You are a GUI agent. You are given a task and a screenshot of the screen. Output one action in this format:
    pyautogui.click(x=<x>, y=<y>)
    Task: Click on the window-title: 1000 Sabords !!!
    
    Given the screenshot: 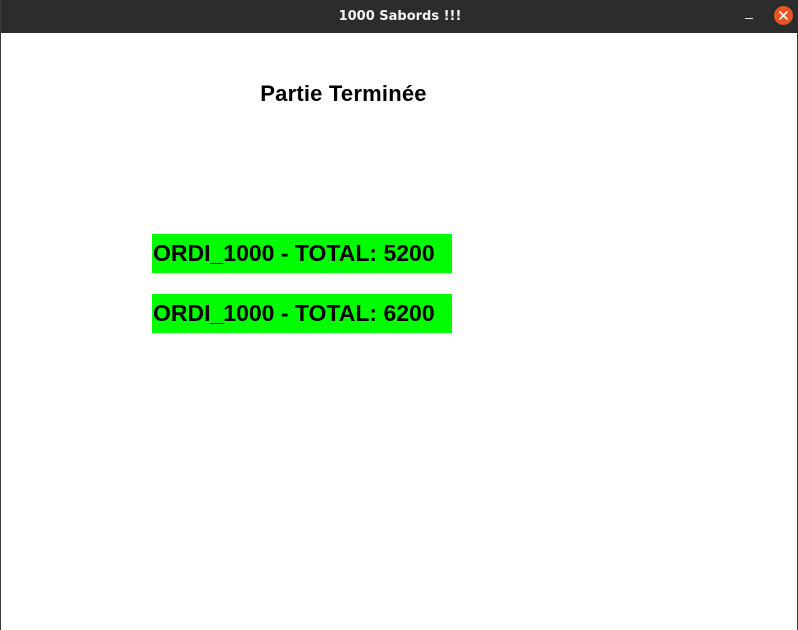 What is the action you would take?
    pyautogui.click(x=400, y=16)
    